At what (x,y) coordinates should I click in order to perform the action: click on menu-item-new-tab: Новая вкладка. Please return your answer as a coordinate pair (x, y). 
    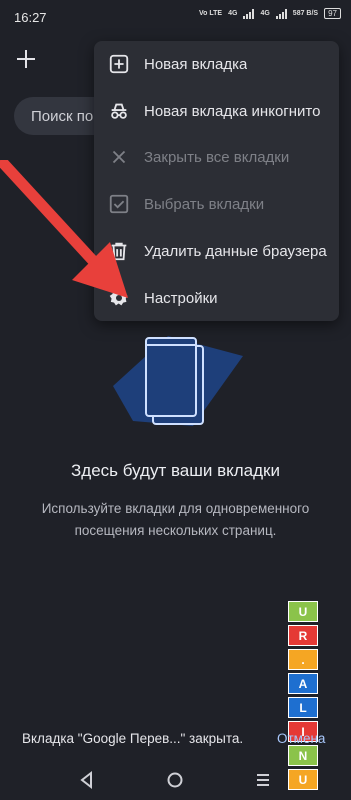
    Looking at the image, I should click on (216, 64).